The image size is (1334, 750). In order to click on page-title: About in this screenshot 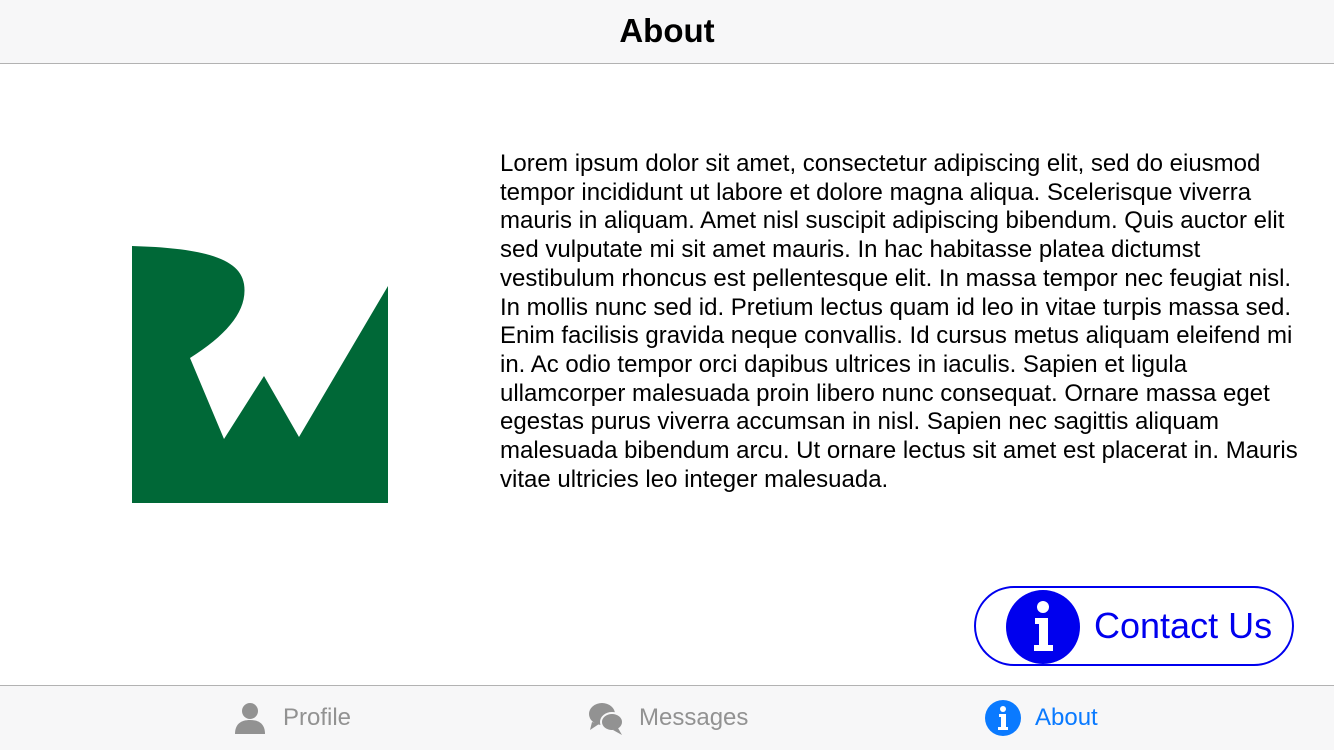, I will do `click(667, 30)`.